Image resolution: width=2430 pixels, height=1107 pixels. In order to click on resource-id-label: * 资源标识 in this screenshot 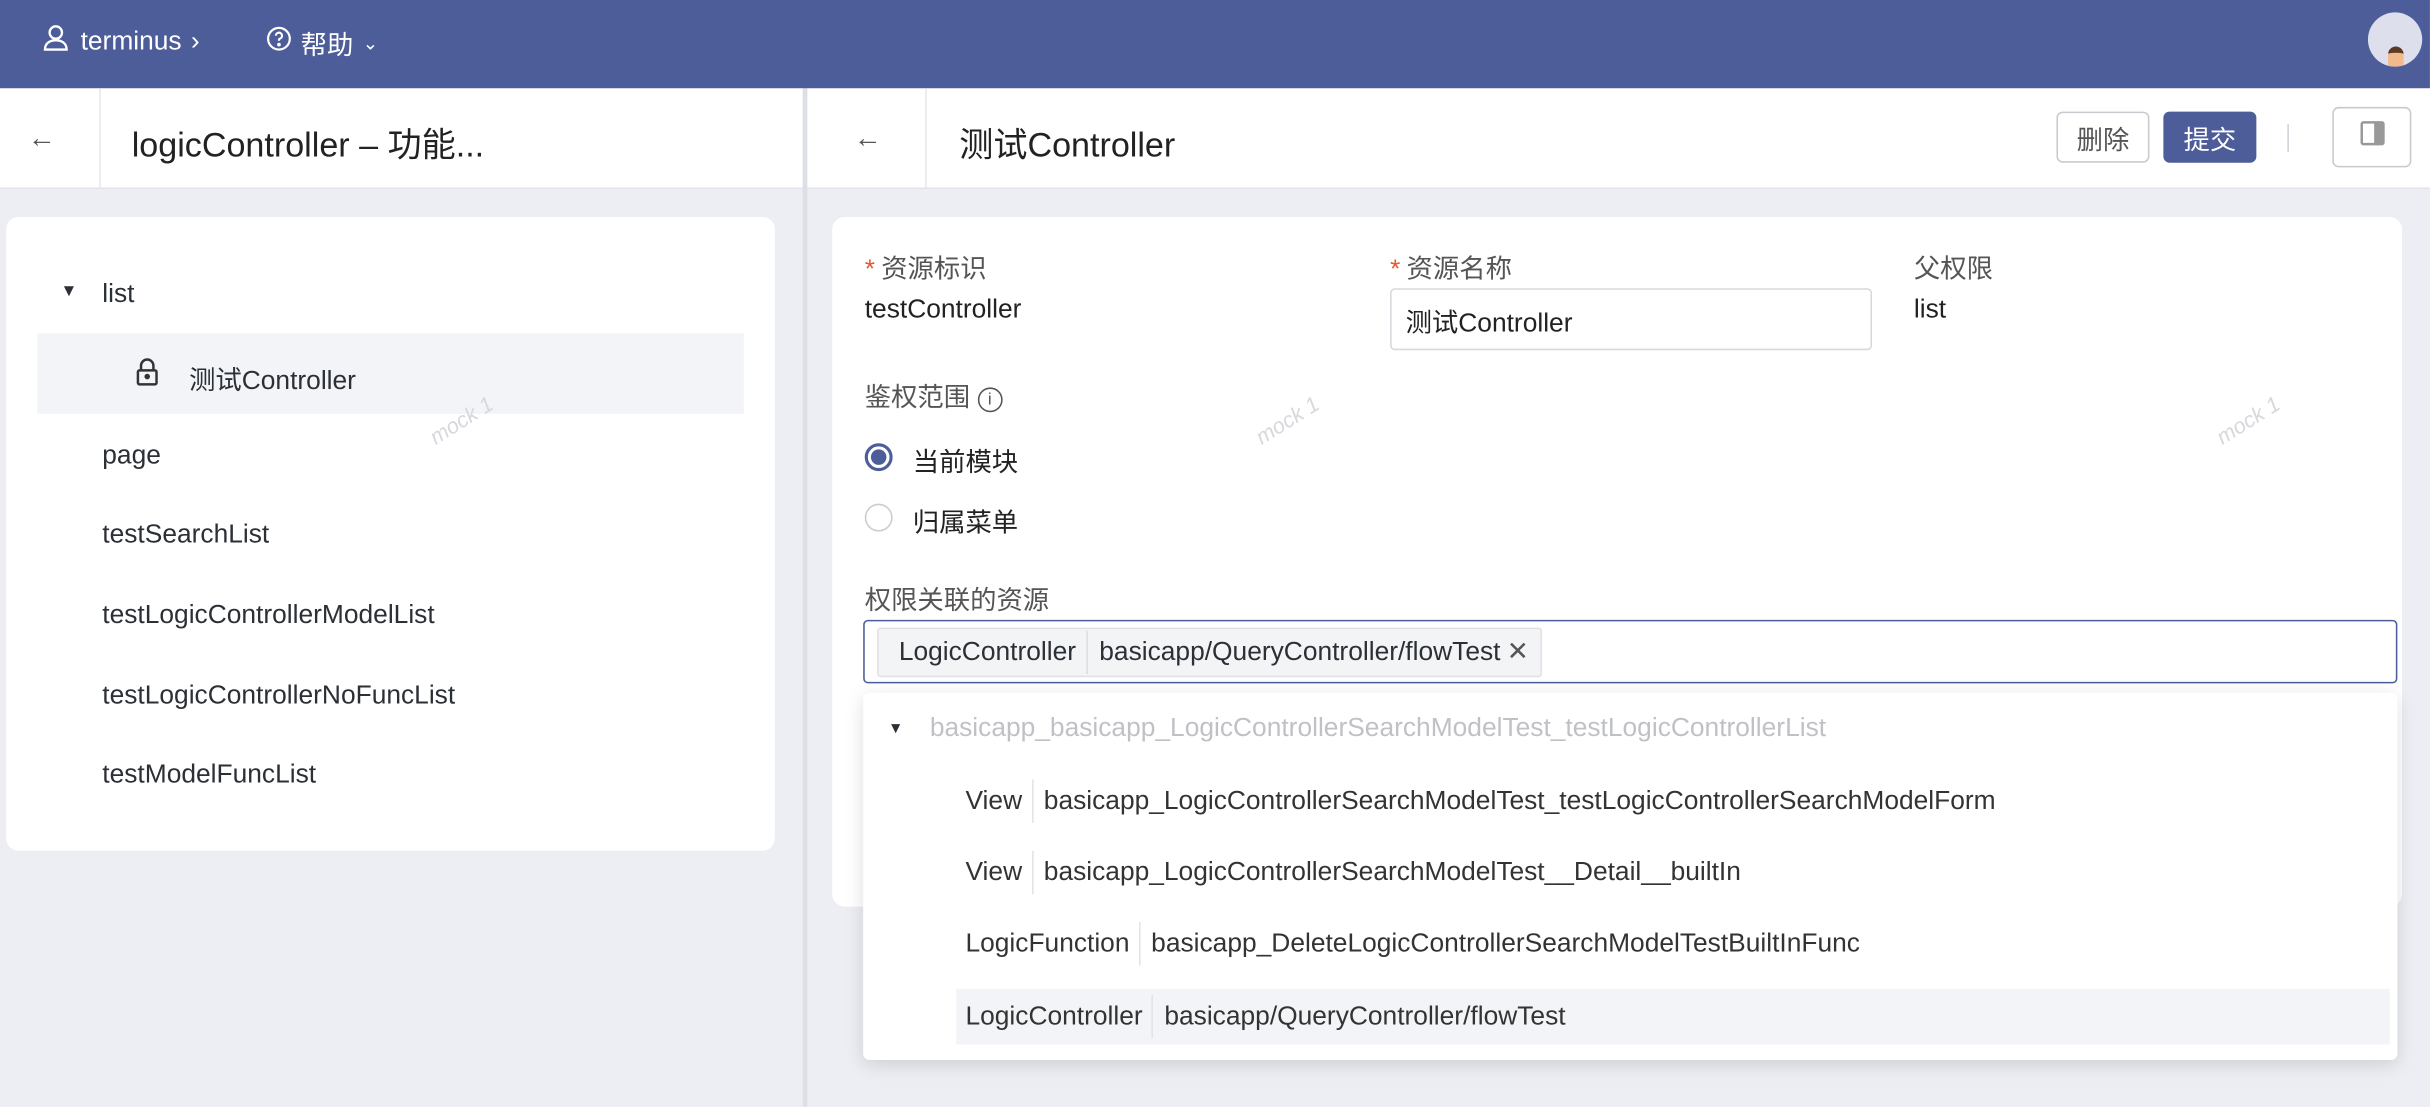, I will do `click(925, 269)`.